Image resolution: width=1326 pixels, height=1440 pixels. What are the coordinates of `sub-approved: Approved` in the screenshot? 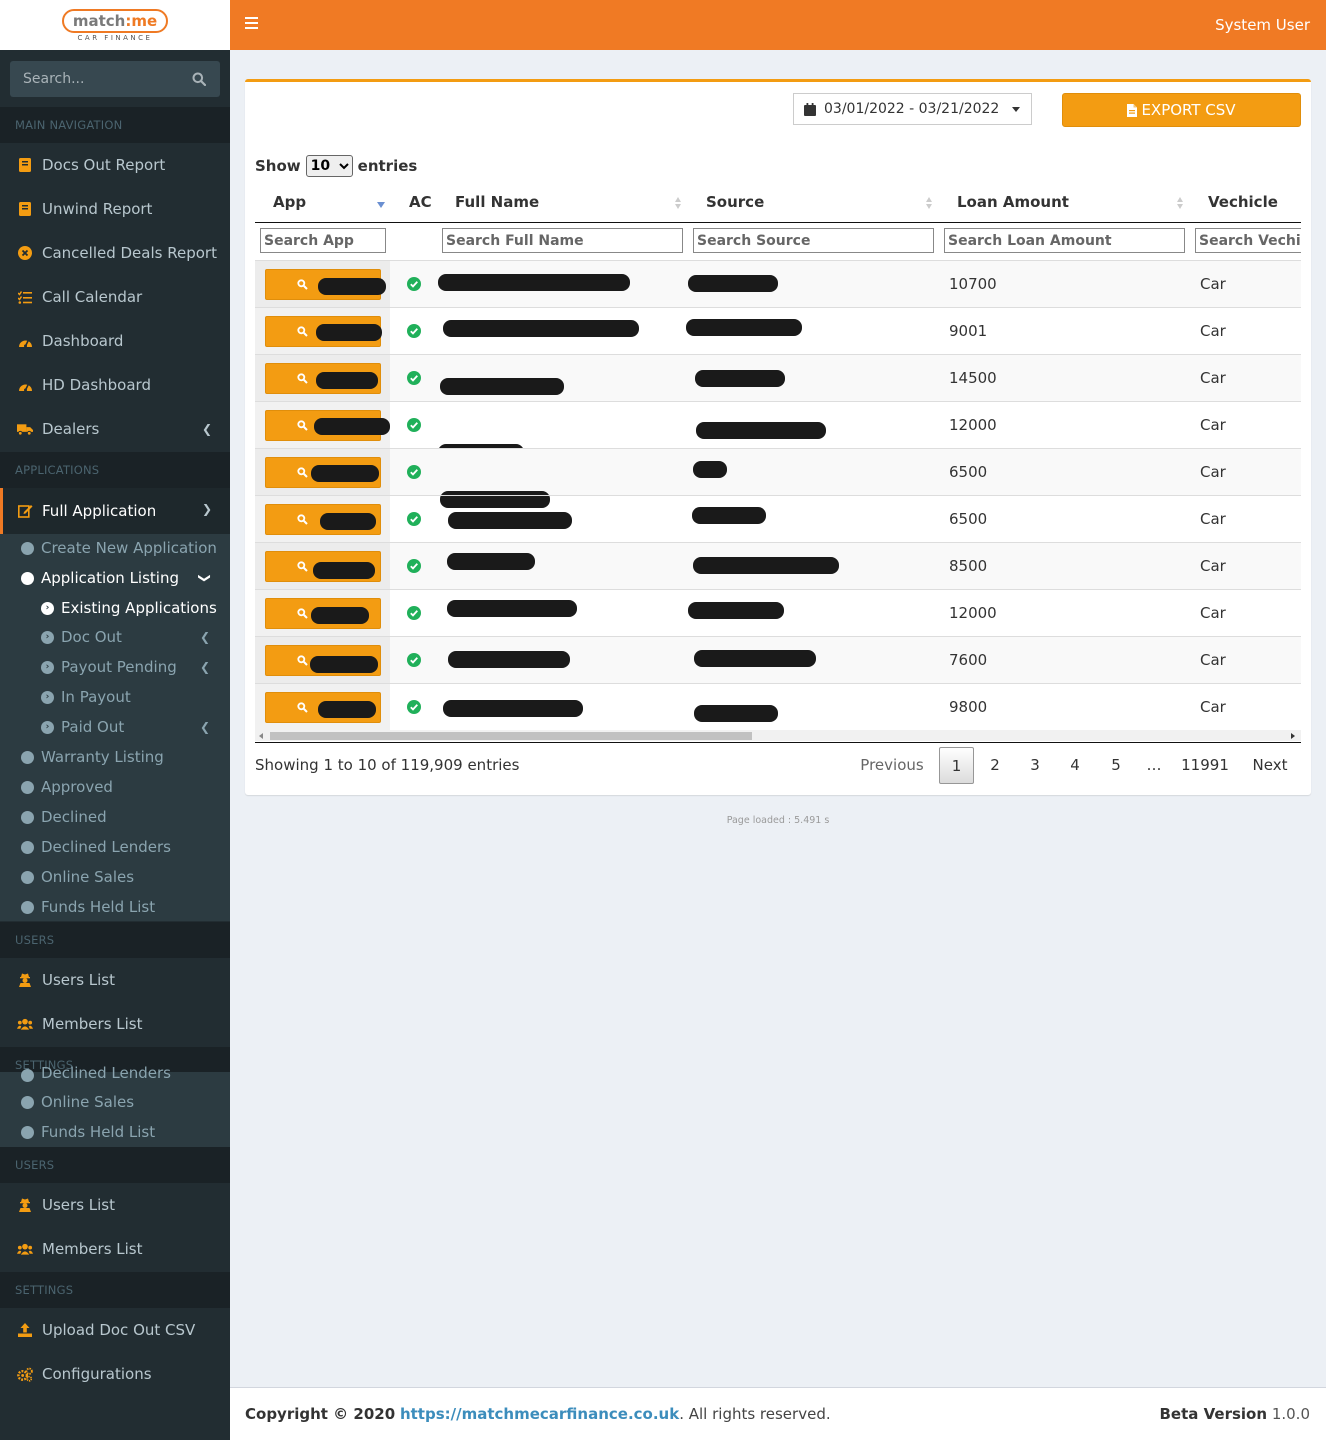 It's located at (115, 787).